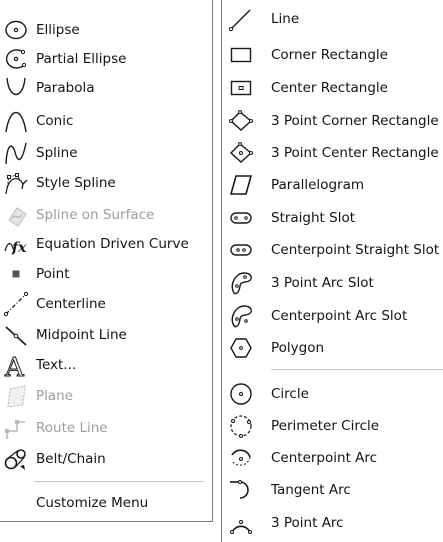 This screenshot has height=542, width=443. I want to click on menu-item-parallelogram: Parallelogram, so click(332, 185).